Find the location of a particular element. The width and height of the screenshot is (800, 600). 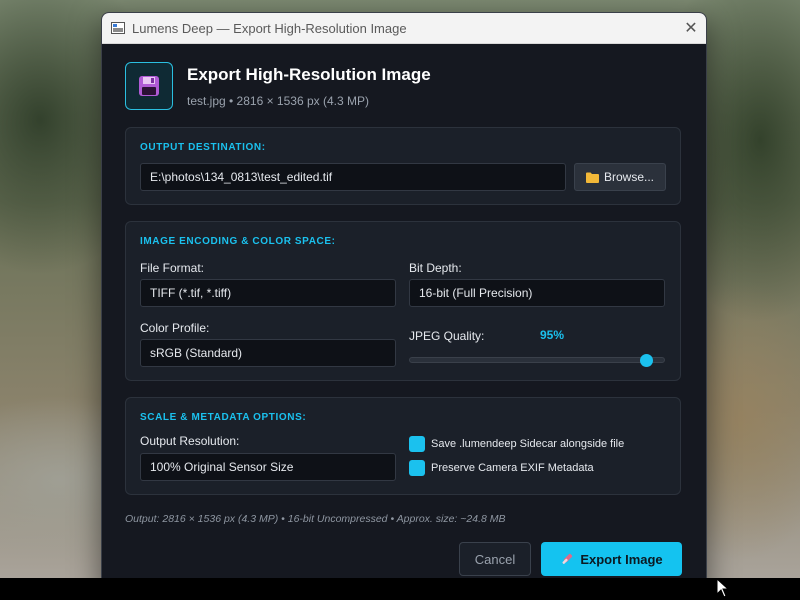

close-button: ✕ is located at coordinates (691, 28).